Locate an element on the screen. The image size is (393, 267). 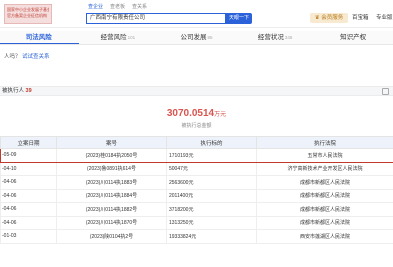
col-header-date: 立案日期 is located at coordinates (28, 142).